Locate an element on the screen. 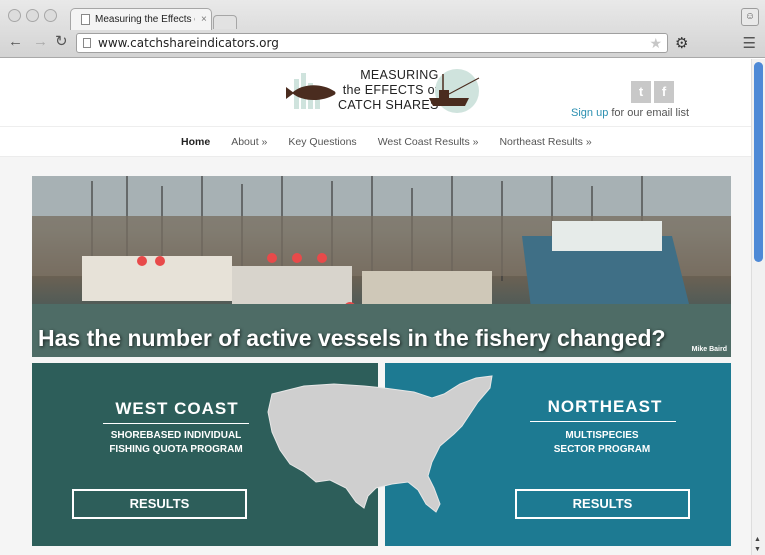  northeast-results-button: RESULTS is located at coordinates (602, 504).